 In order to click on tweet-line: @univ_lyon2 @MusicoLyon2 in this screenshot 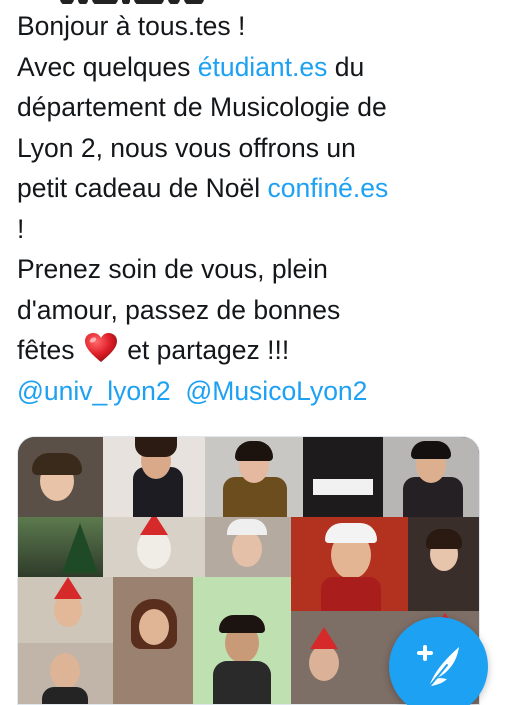, I will do `click(257, 391)`.